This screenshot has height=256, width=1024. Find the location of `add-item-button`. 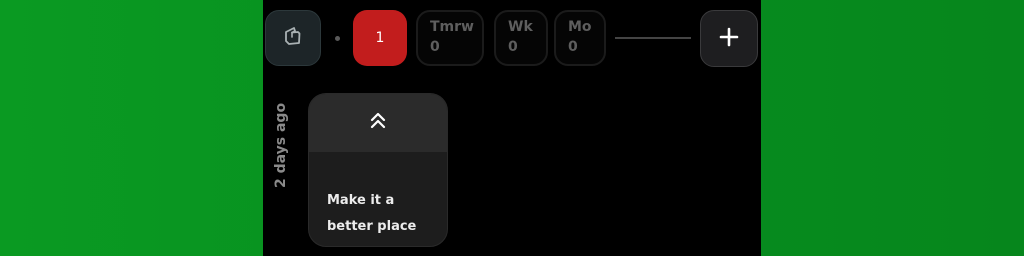

add-item-button is located at coordinates (729, 38).